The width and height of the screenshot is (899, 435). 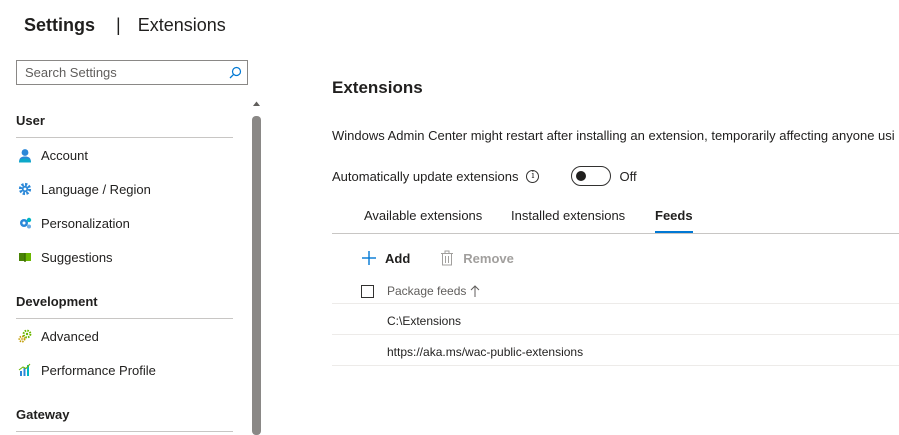 What do you see at coordinates (126, 155) in the screenshot?
I see `sidebar-item-account: Account` at bounding box center [126, 155].